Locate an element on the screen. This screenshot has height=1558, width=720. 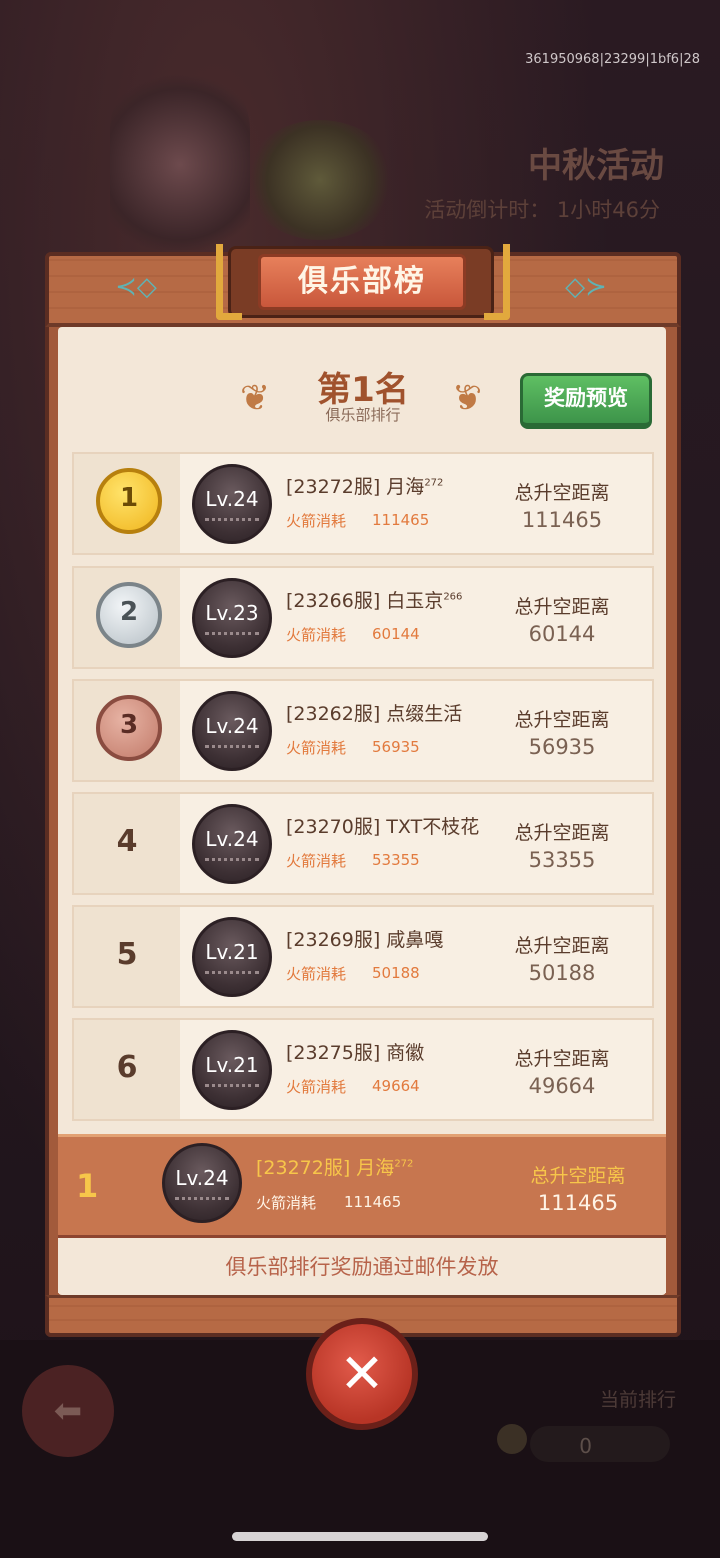
title-bracket-right is located at coordinates (497, 282).